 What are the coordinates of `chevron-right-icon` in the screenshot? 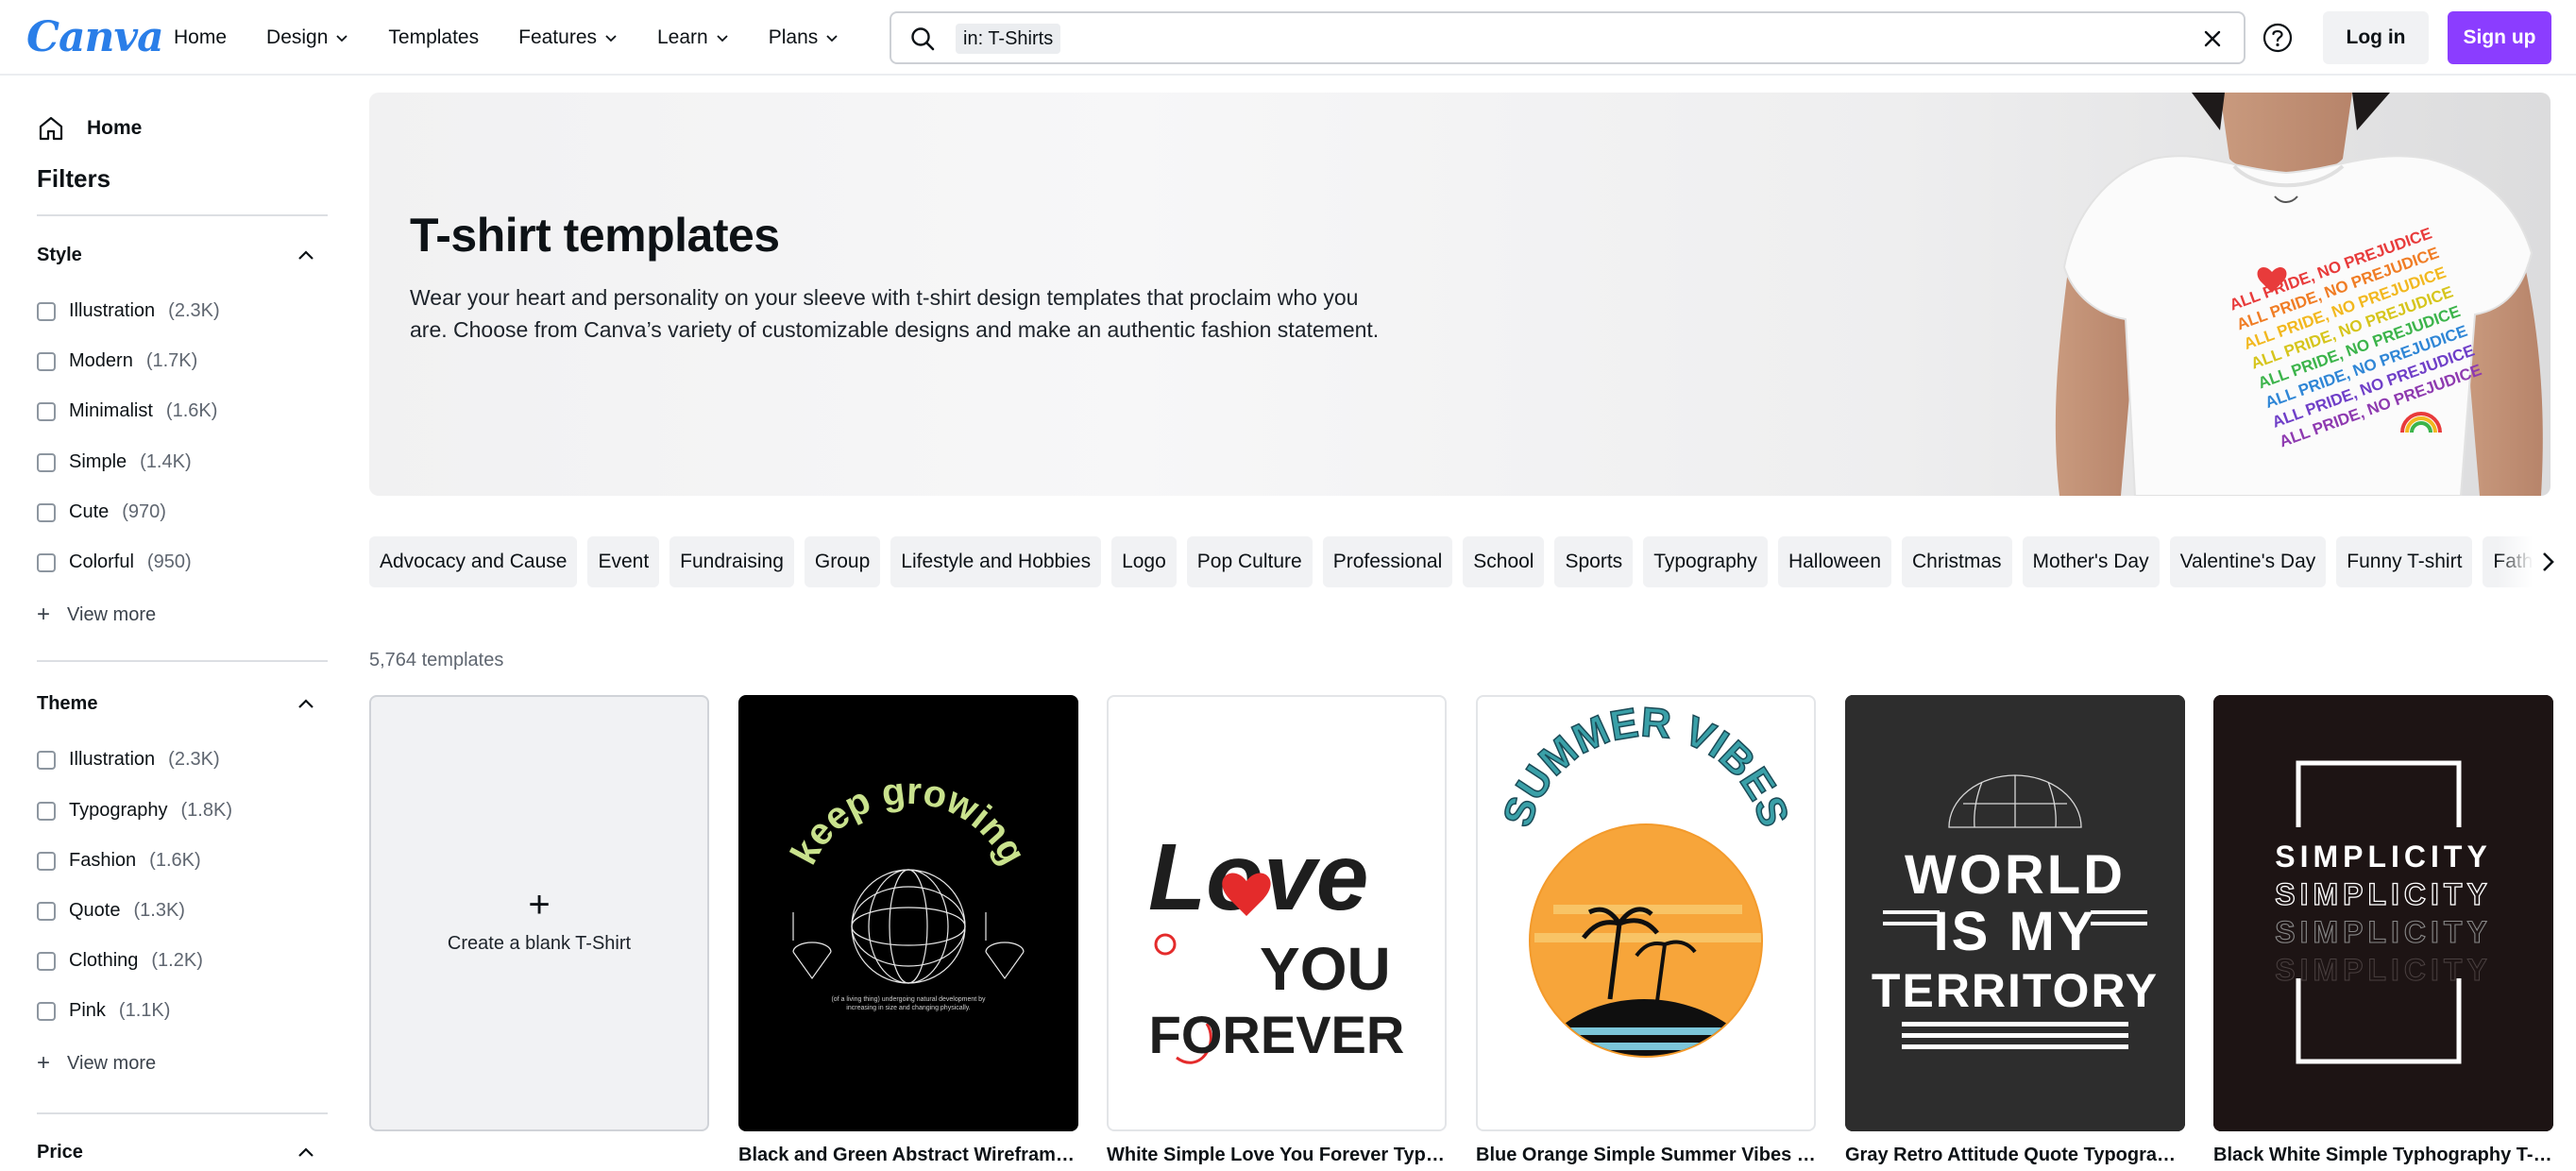 It's located at (2547, 562).